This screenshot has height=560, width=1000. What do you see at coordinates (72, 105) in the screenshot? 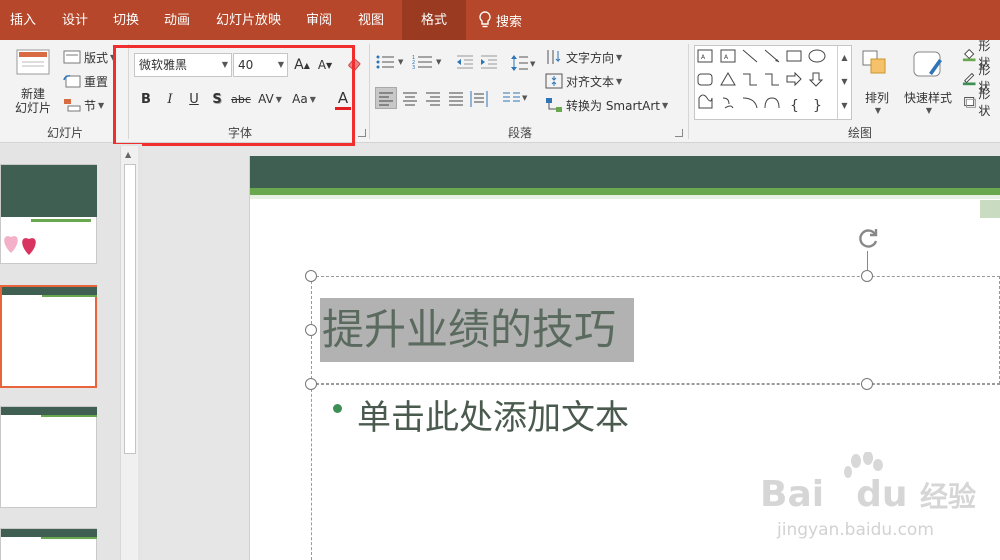
I see `section-icon` at bounding box center [72, 105].